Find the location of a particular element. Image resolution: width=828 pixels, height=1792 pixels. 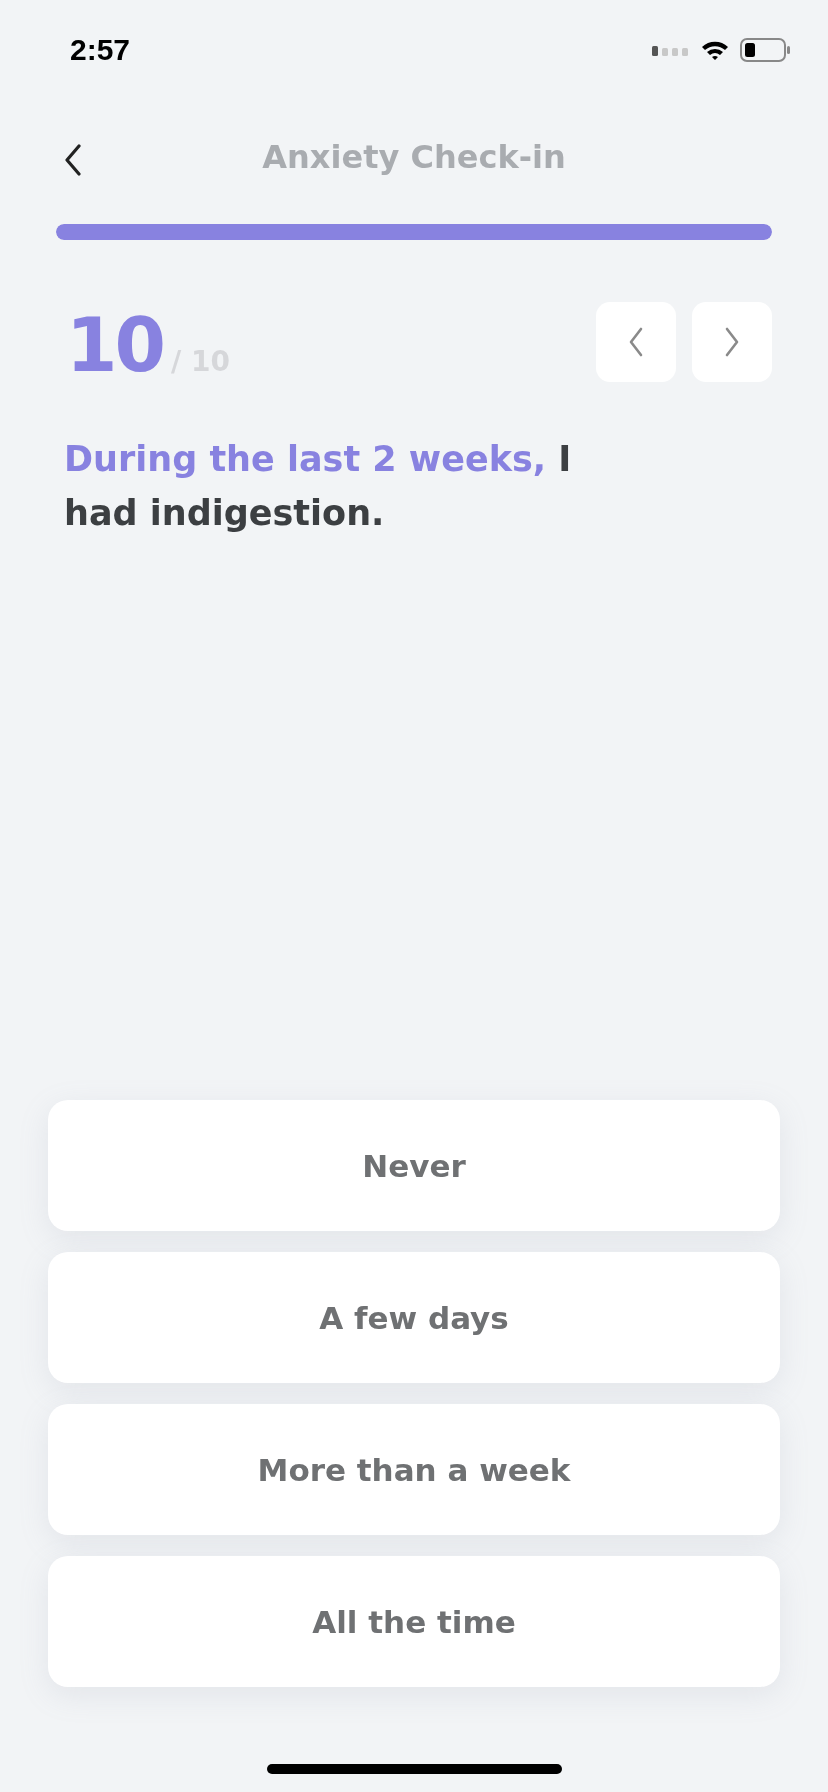

question-number: 10 is located at coordinates (114, 345).